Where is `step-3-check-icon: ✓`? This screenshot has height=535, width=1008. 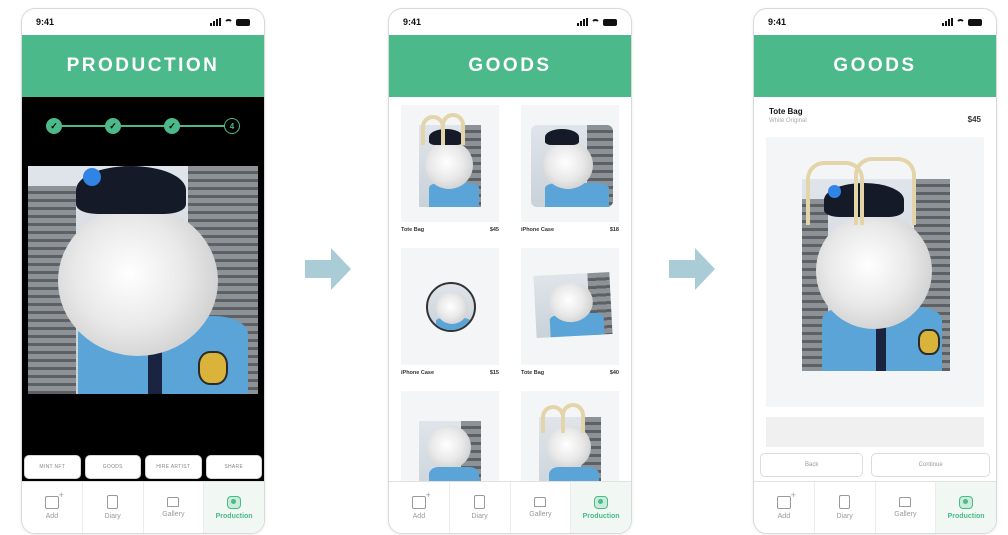
step-3-check-icon: ✓ is located at coordinates (172, 126).